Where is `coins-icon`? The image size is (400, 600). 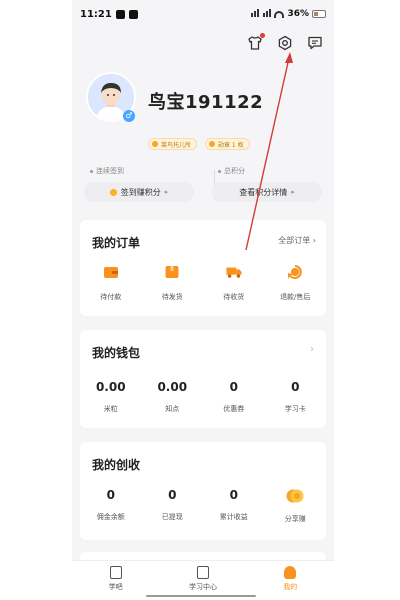 coins-icon is located at coordinates (295, 496).